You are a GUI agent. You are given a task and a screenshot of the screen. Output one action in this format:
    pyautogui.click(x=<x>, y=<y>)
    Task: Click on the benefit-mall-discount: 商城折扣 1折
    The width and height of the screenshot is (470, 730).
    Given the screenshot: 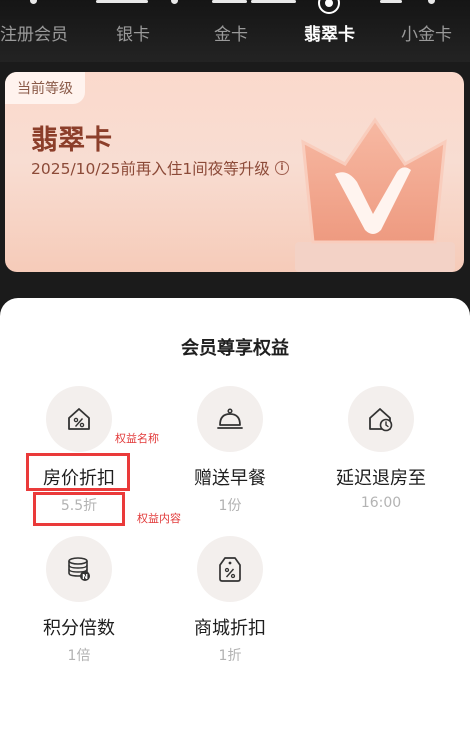 What is the action you would take?
    pyautogui.click(x=230, y=600)
    